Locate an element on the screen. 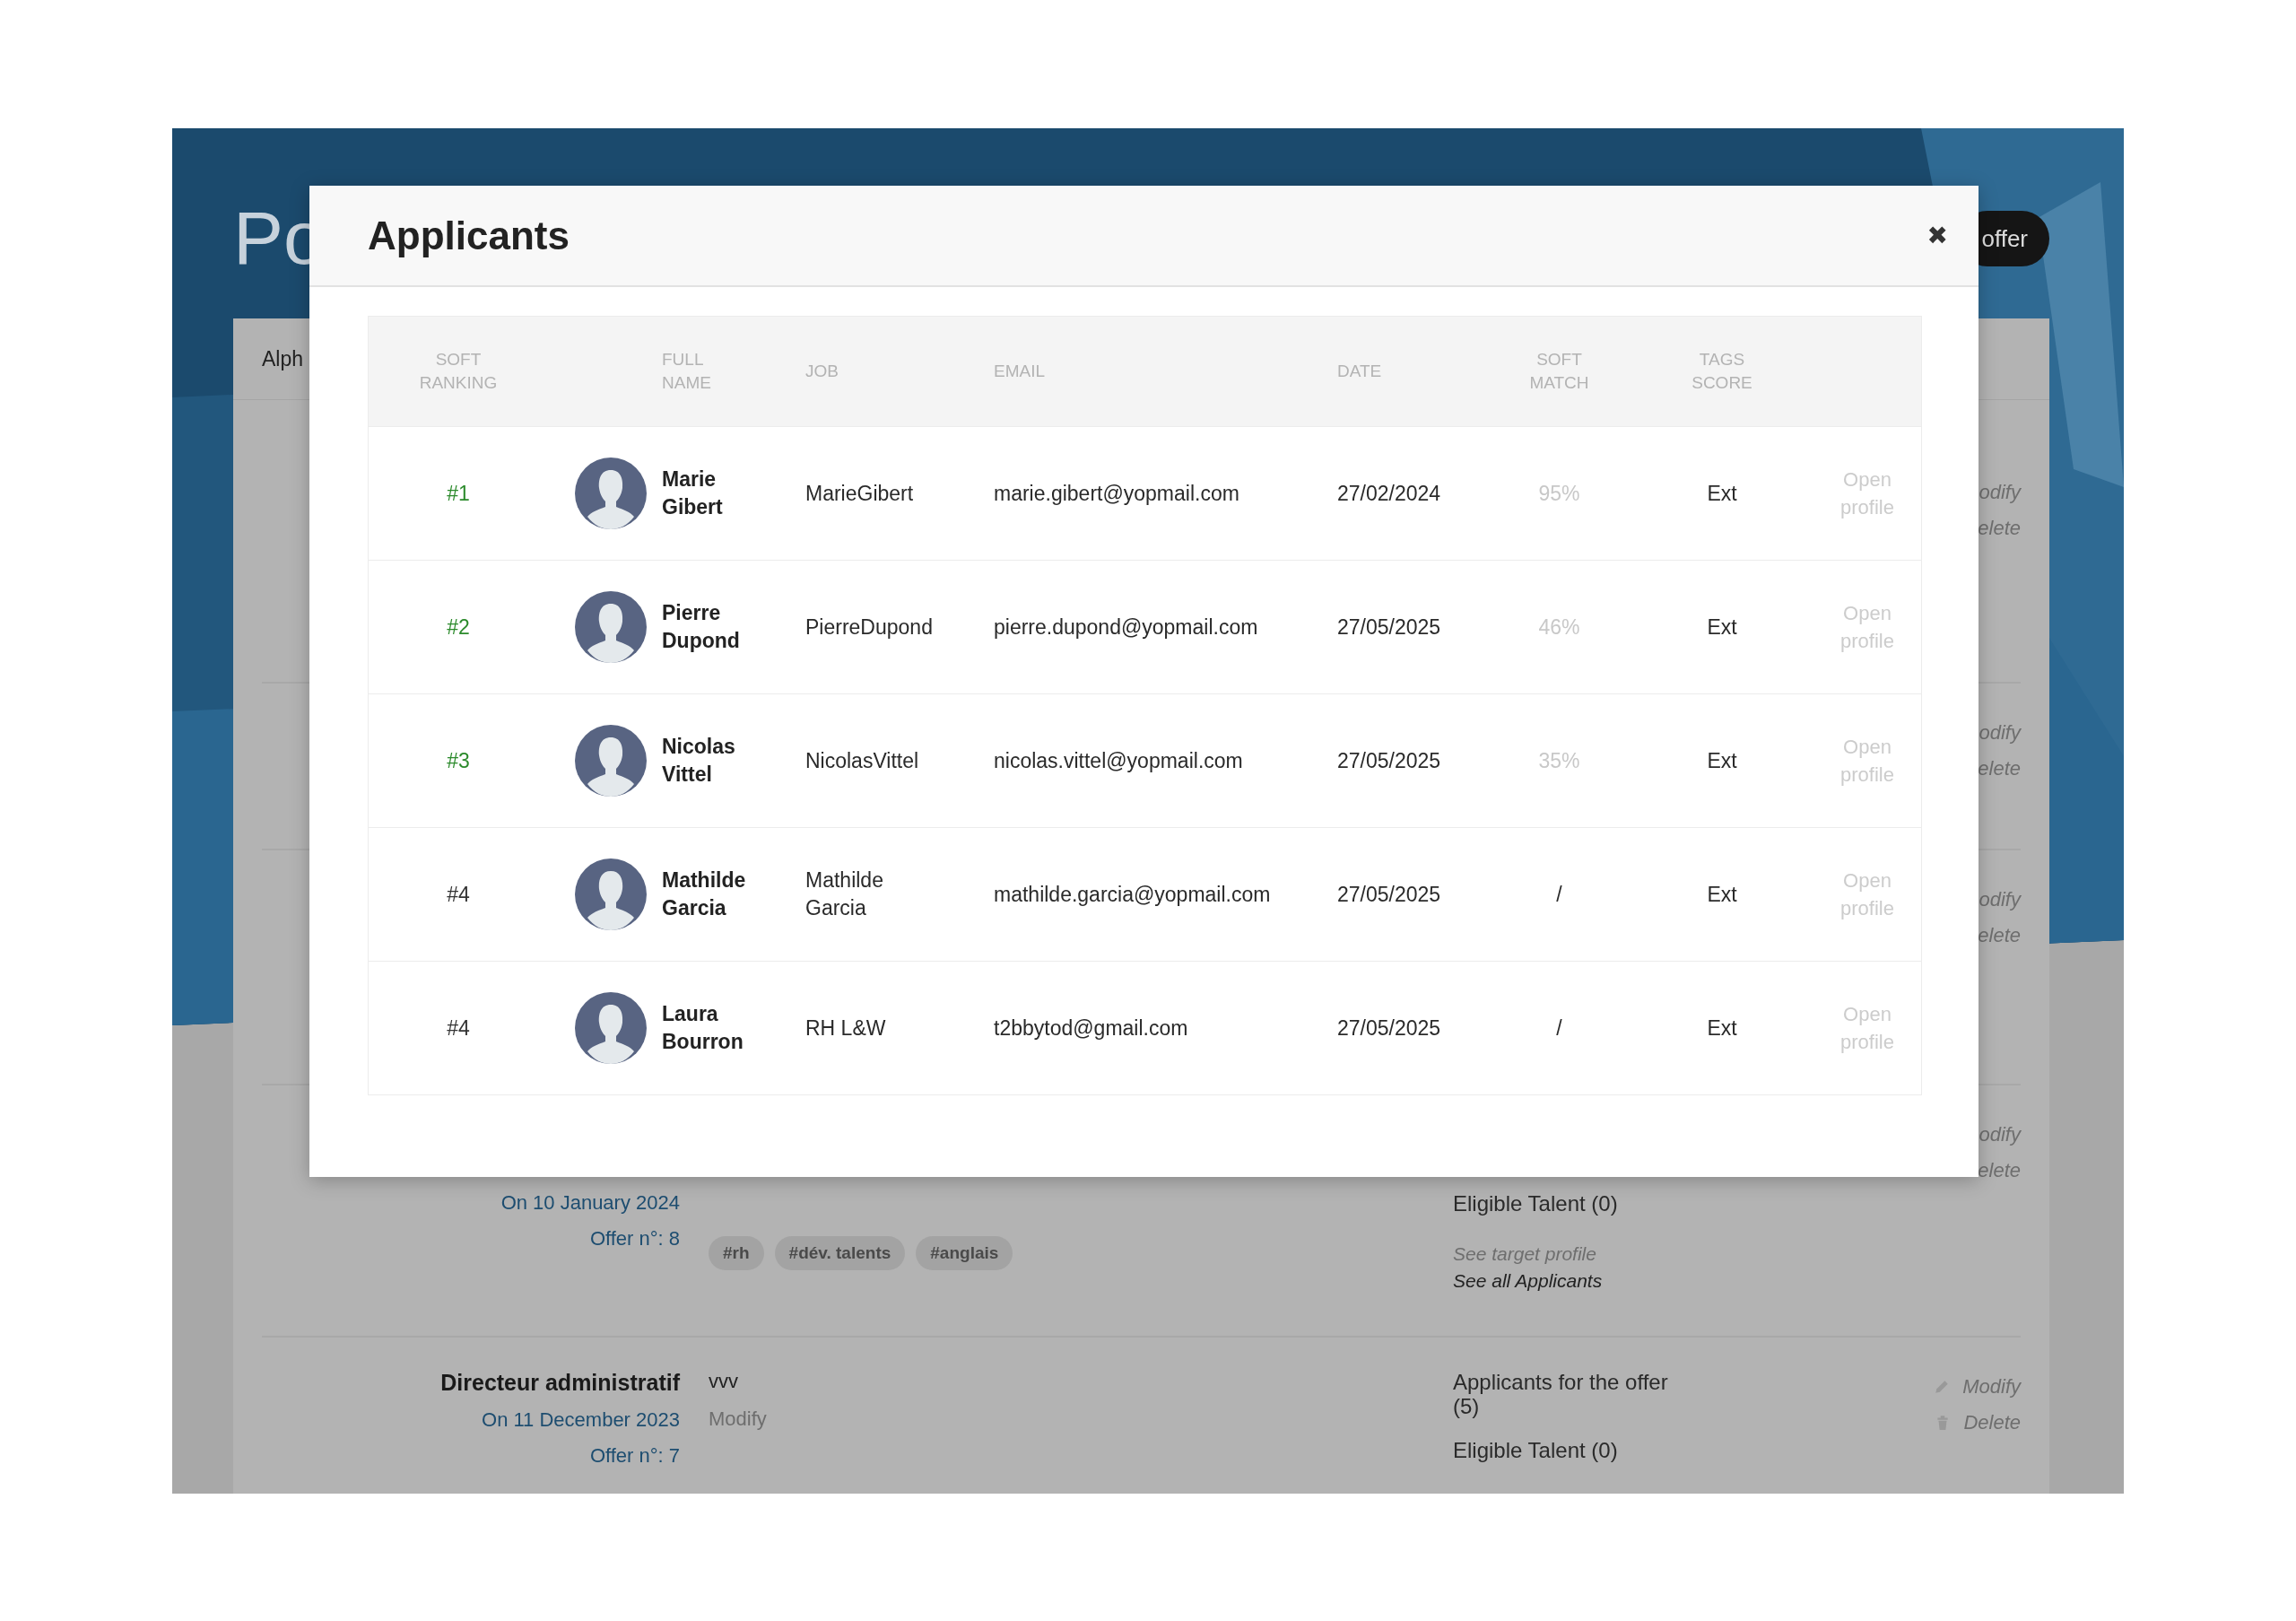 This screenshot has height=1621, width=2296. ranking-cell: #1 is located at coordinates (458, 493).